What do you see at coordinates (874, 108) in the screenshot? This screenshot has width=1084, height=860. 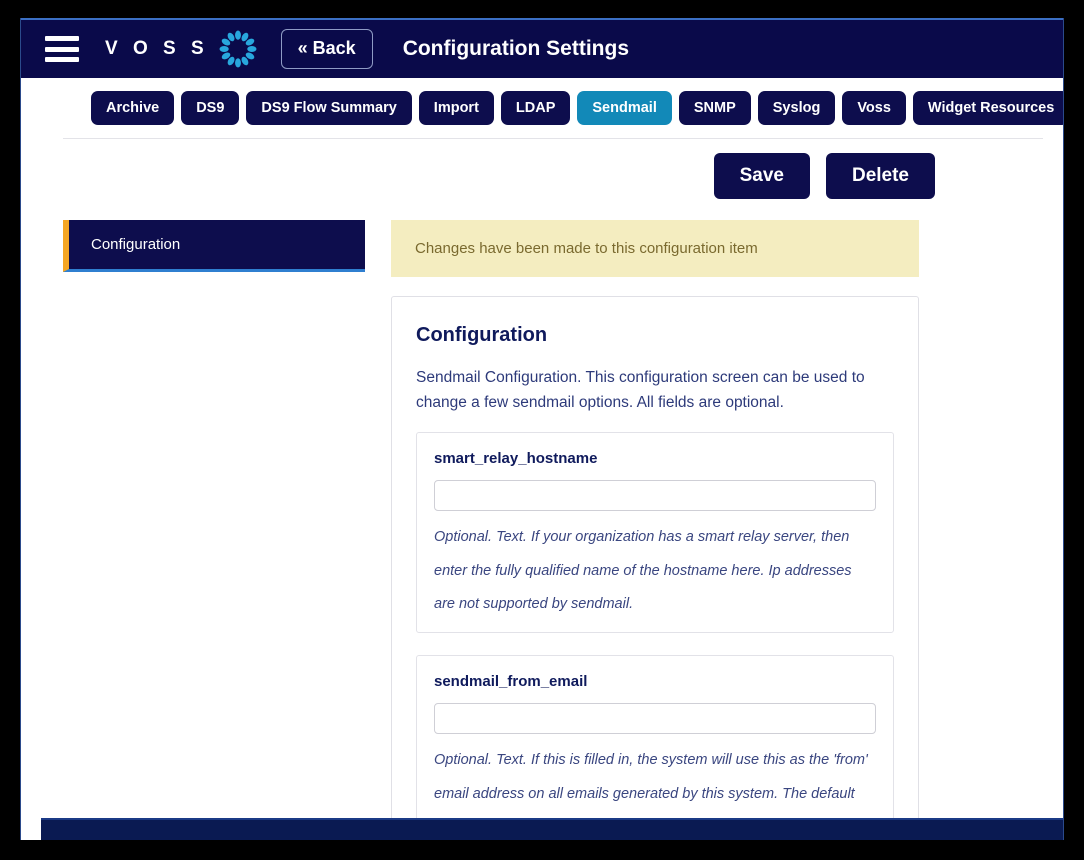 I see `tab-voss: Voss` at bounding box center [874, 108].